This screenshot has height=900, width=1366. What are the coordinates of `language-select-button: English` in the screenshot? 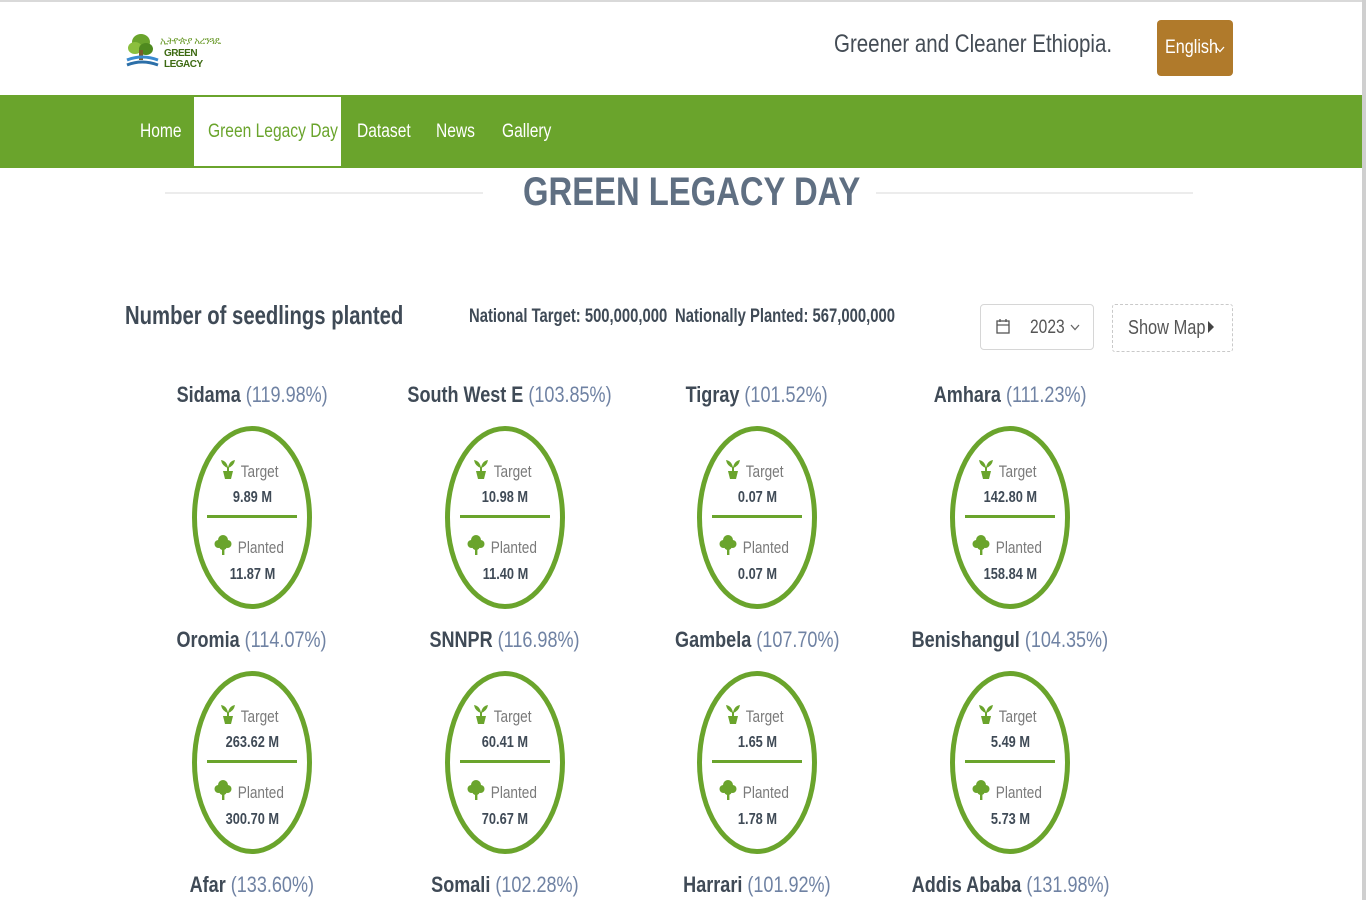 It's located at (1195, 48).